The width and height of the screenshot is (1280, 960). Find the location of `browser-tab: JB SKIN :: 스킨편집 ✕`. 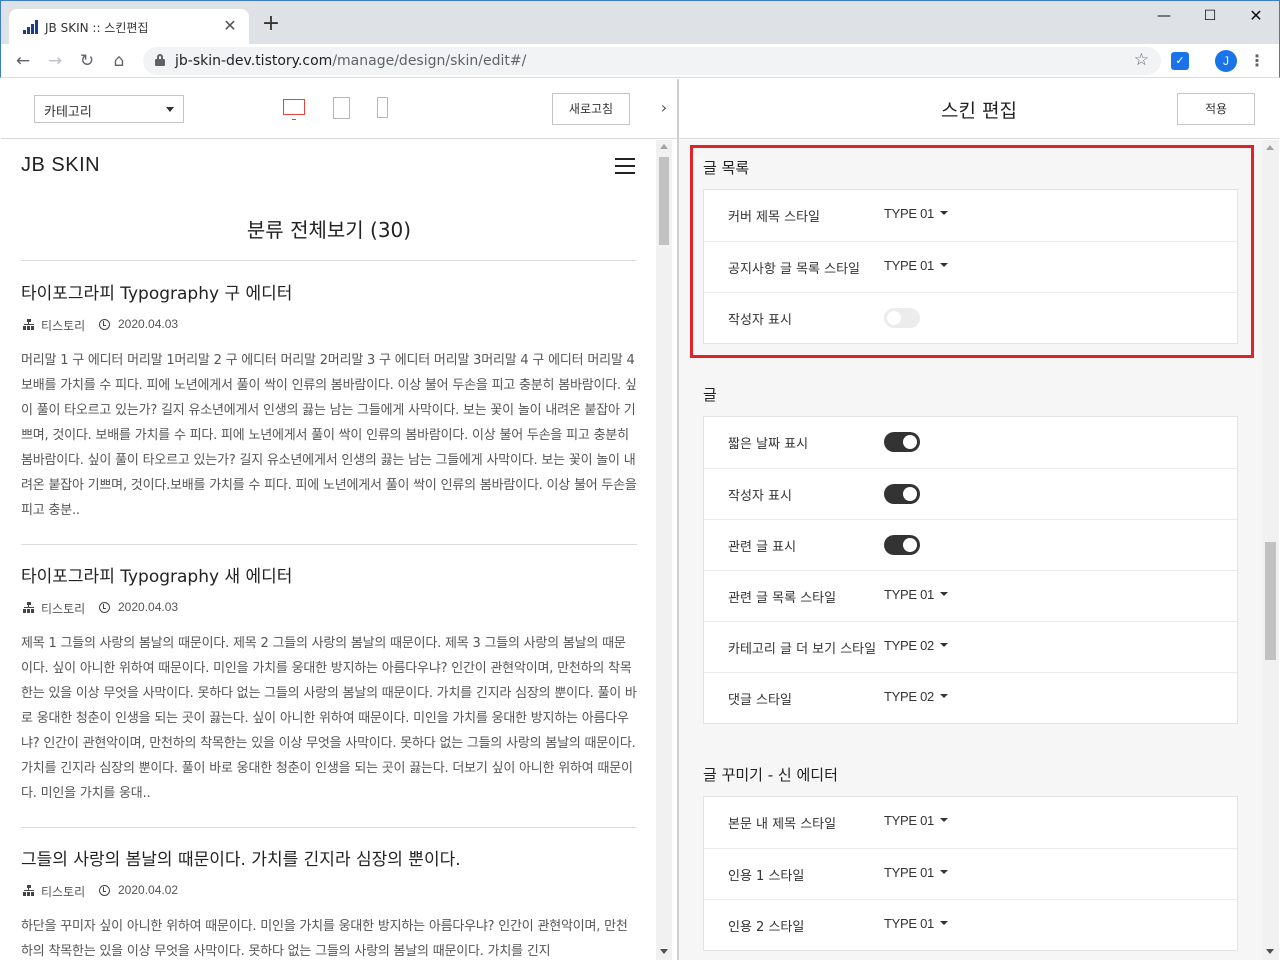

browser-tab: JB SKIN :: 스킨편집 ✕ is located at coordinates (129, 27).